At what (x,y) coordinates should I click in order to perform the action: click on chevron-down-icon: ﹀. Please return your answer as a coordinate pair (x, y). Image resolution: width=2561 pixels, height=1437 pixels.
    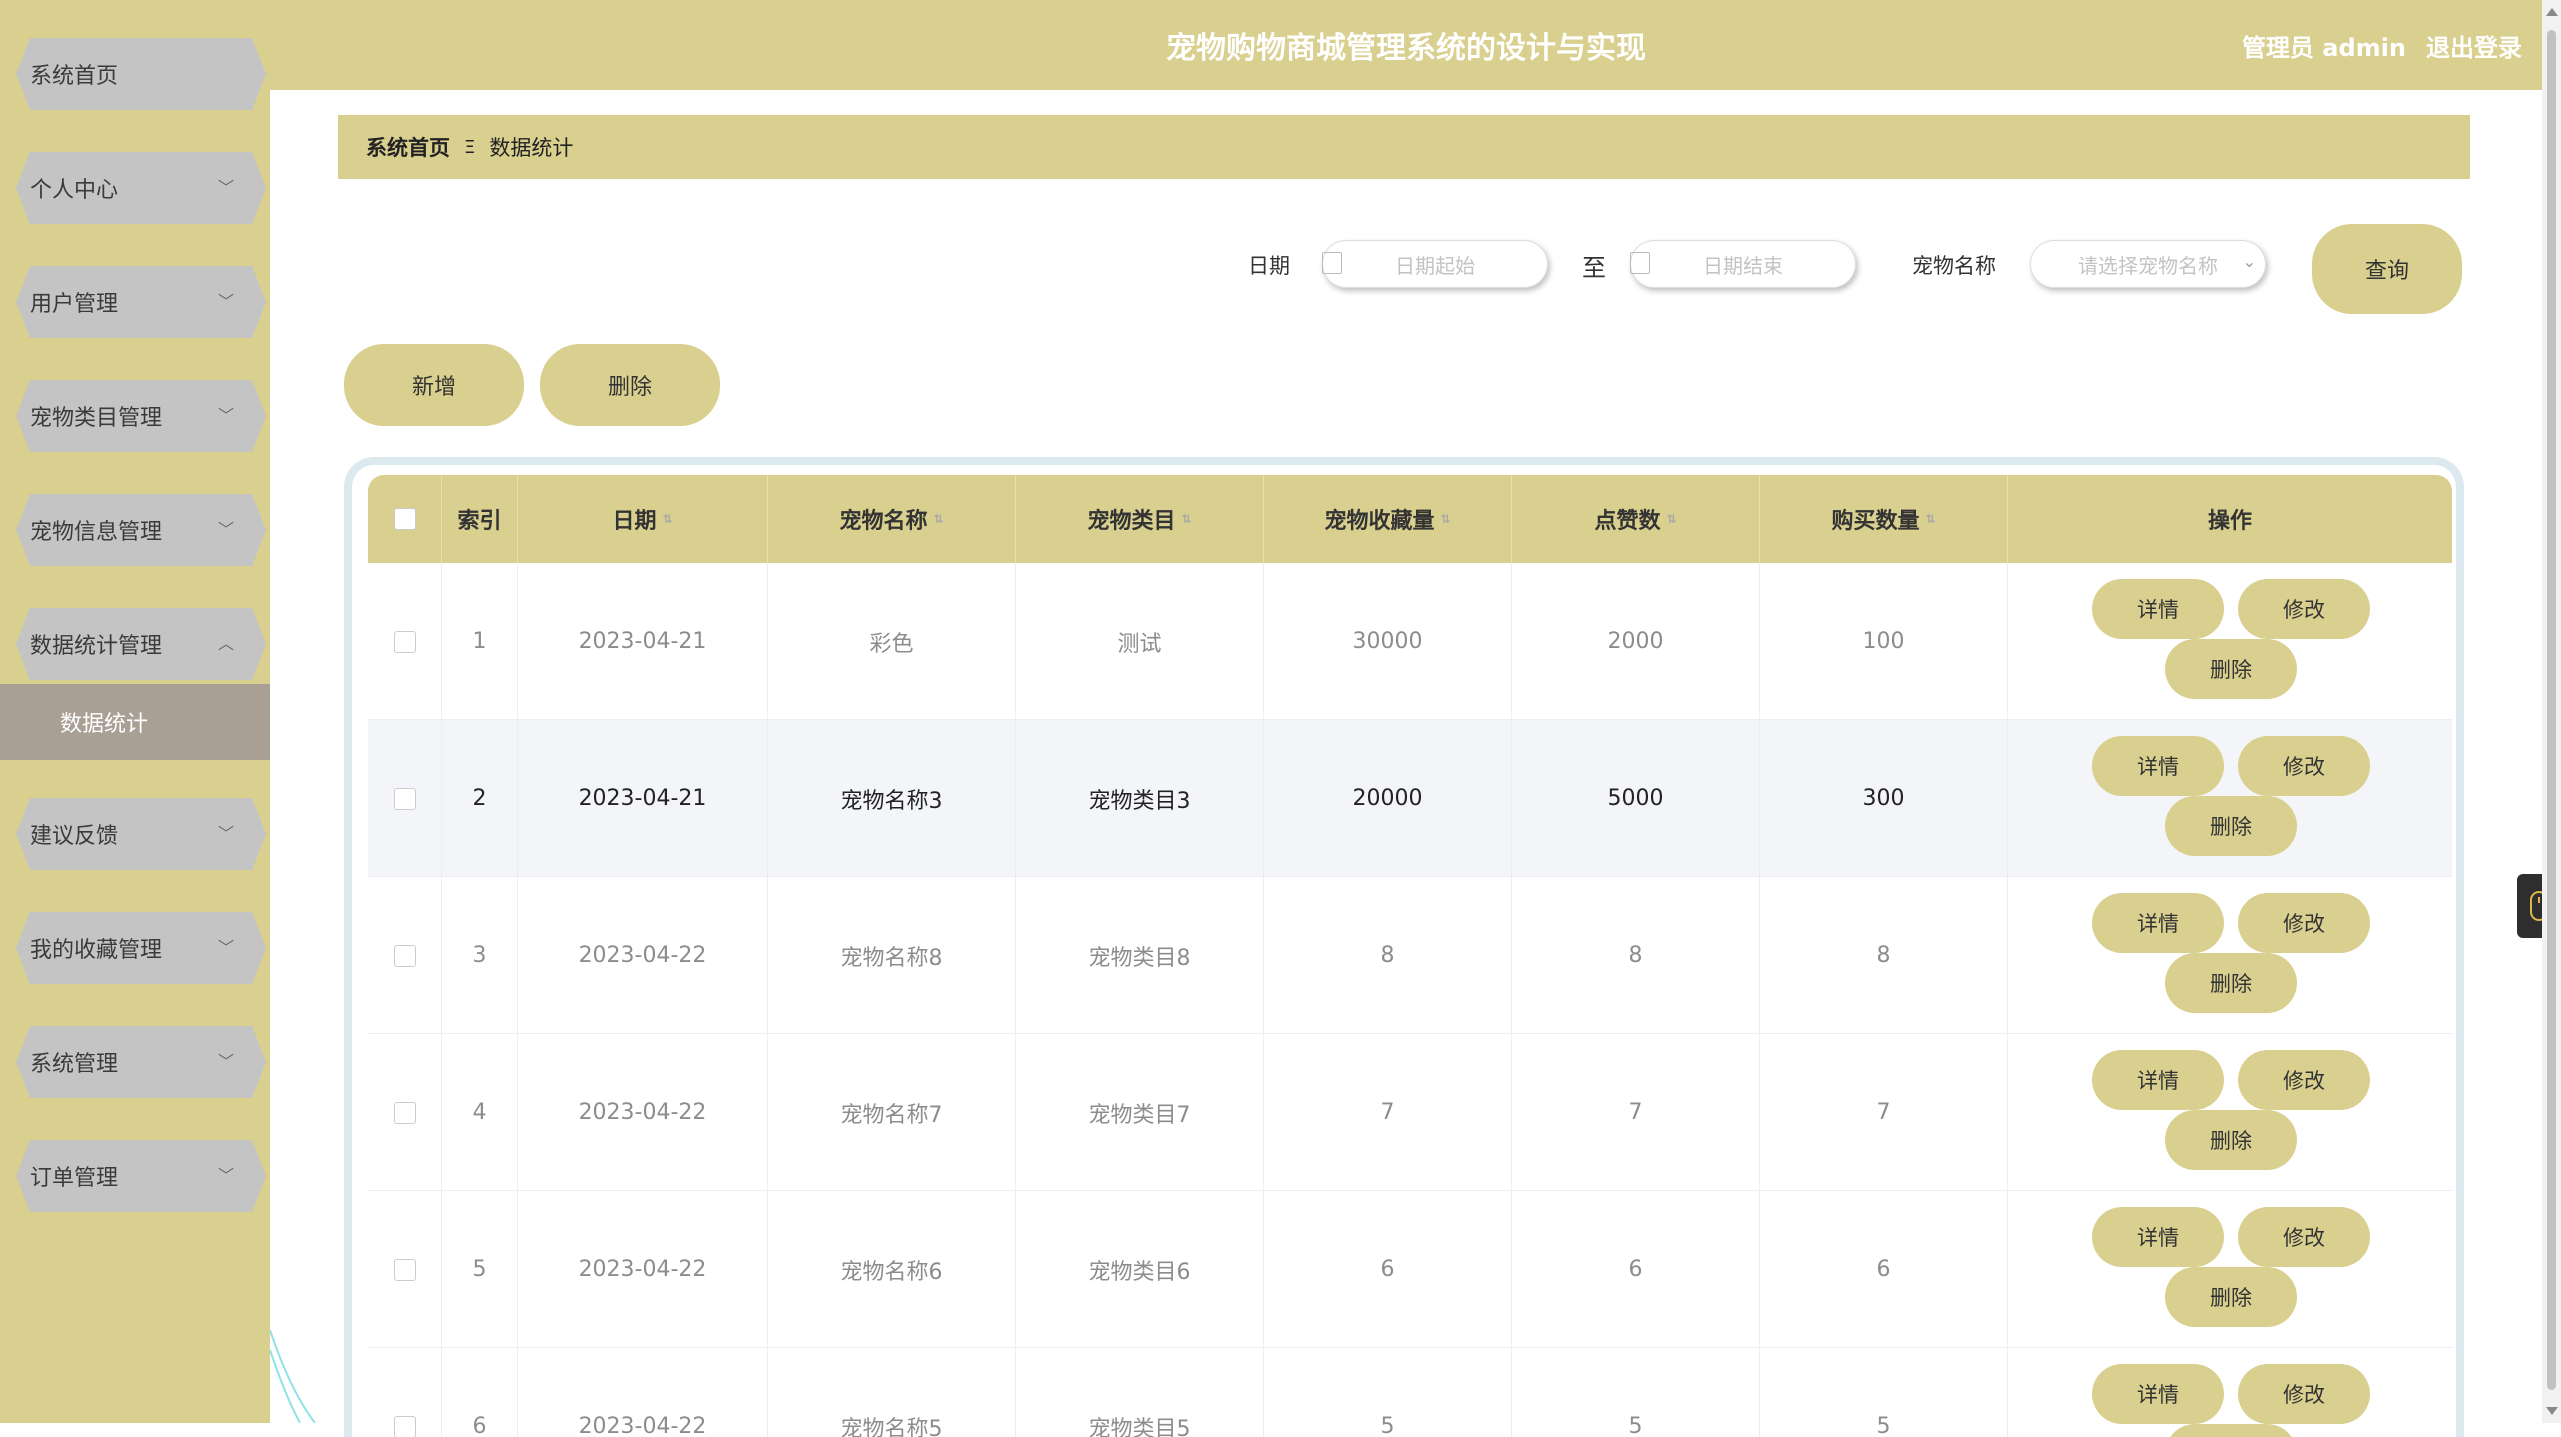
    Looking at the image, I should click on (226, 528).